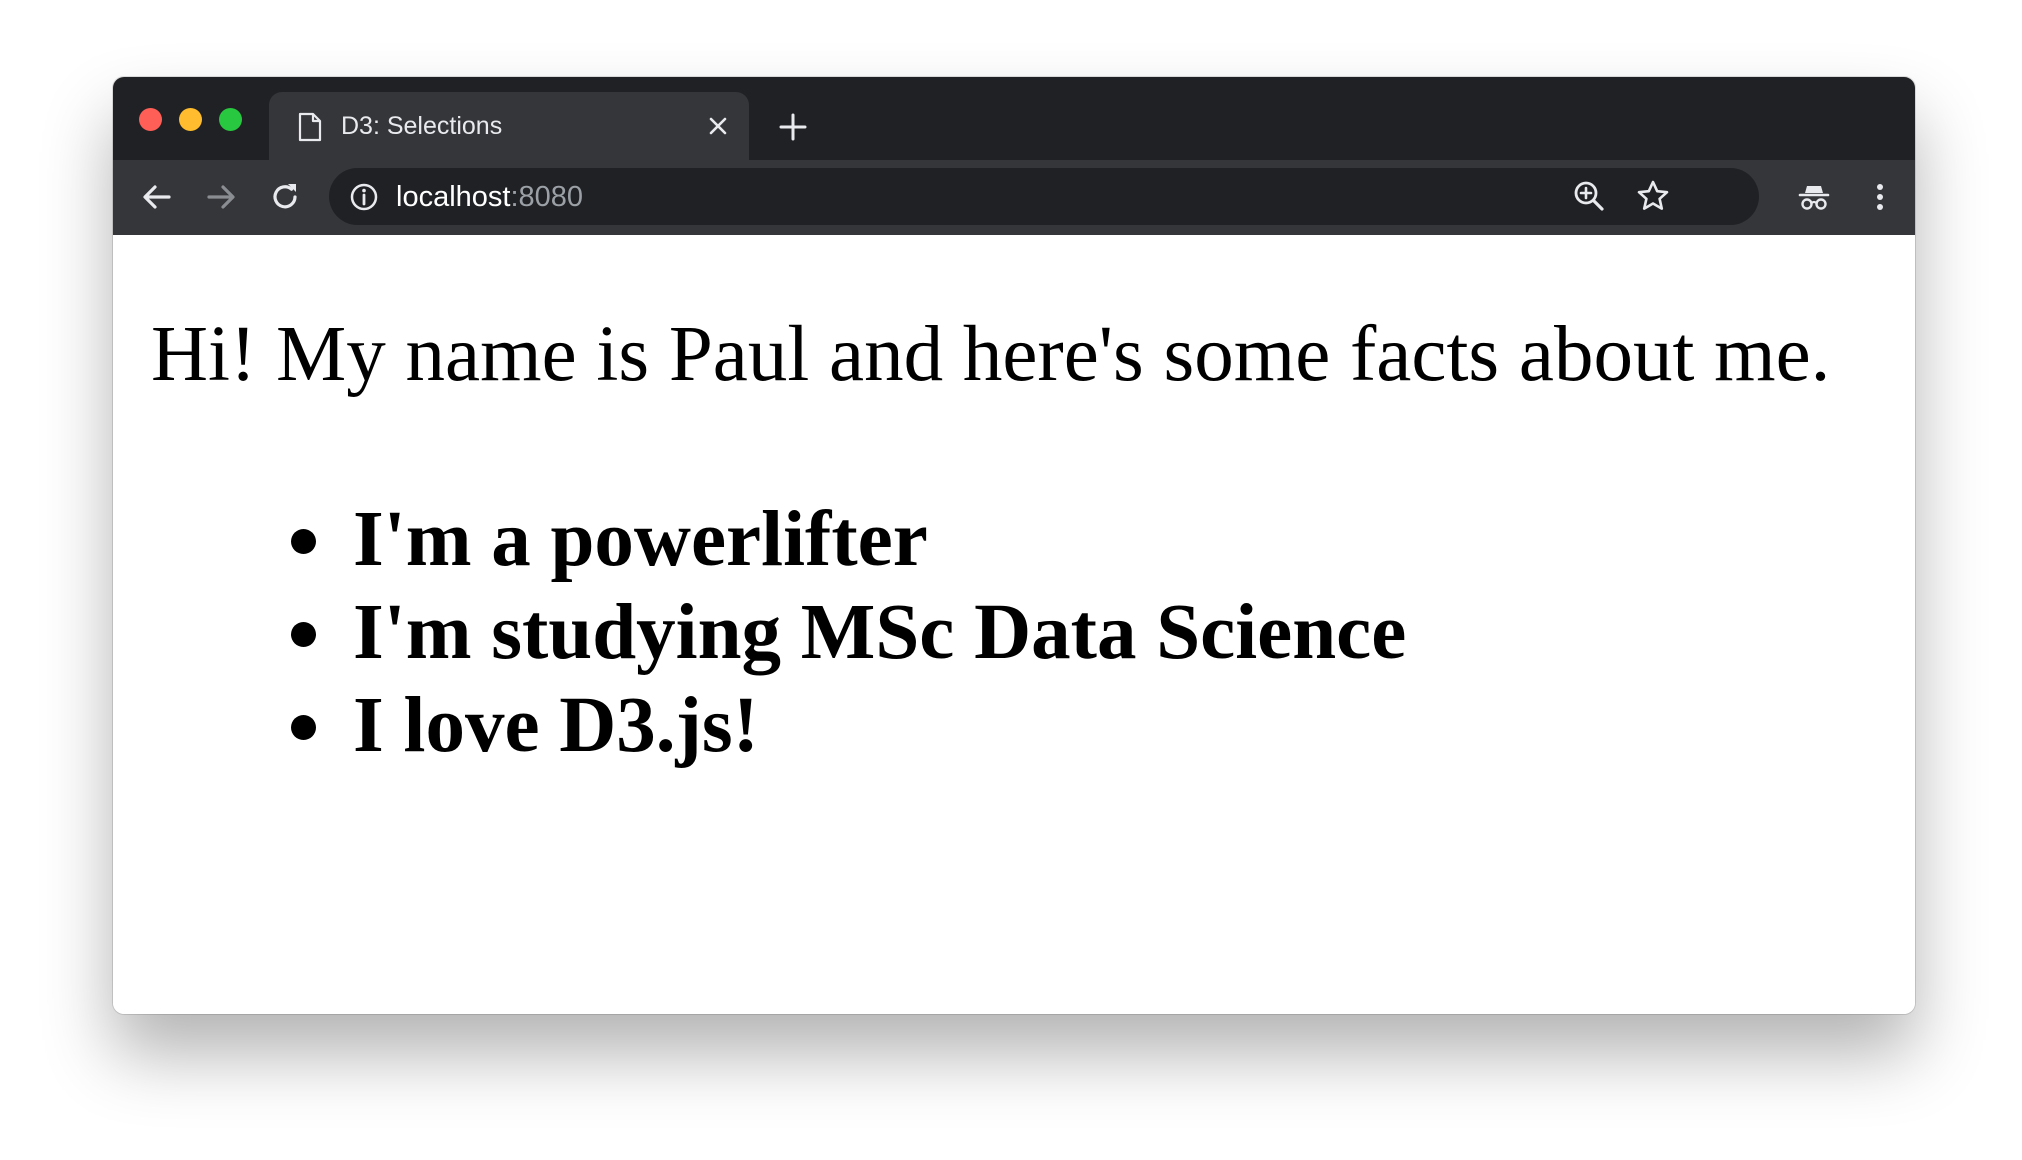 The image size is (2022, 1160). What do you see at coordinates (453, 197) in the screenshot?
I see `url-host: localhost` at bounding box center [453, 197].